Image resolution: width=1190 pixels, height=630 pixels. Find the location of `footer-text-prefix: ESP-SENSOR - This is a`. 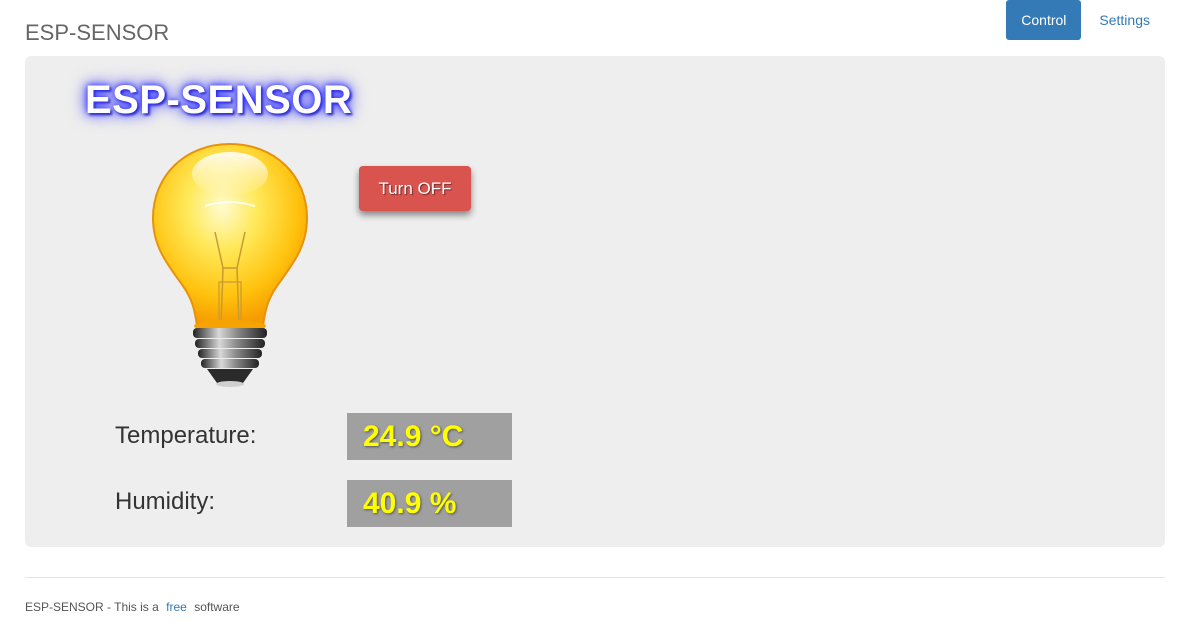

footer-text-prefix: ESP-SENSOR - This is a is located at coordinates (92, 607).